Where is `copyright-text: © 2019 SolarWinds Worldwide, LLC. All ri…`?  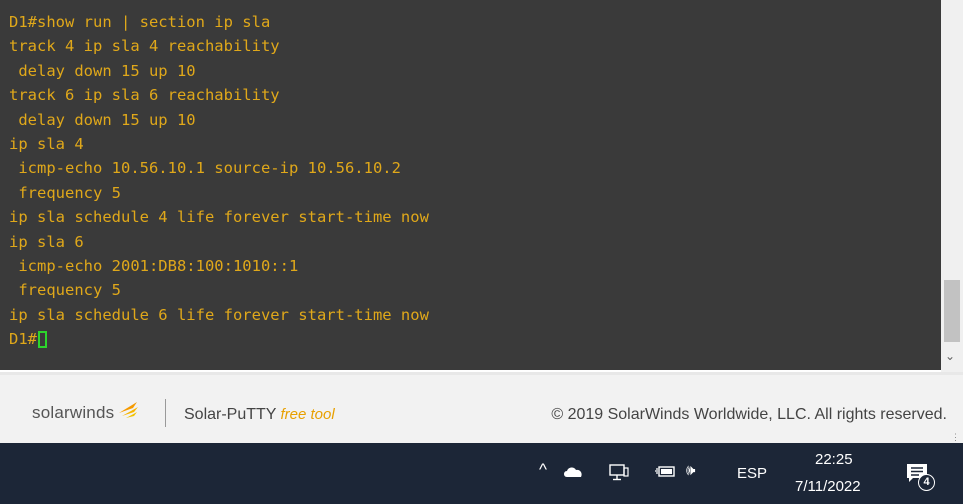 copyright-text: © 2019 SolarWinds Worldwide, LLC. All ri… is located at coordinates (749, 414).